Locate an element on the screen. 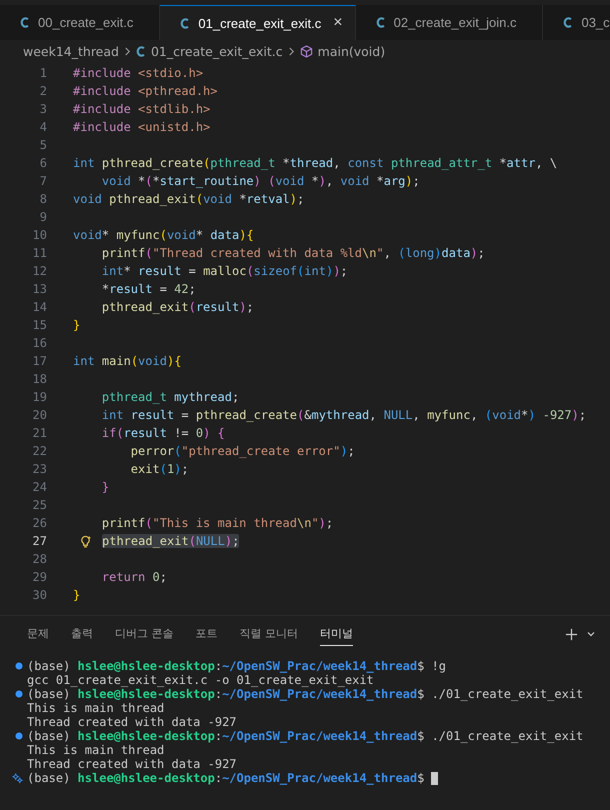  line-number: 6 is located at coordinates (42, 163).